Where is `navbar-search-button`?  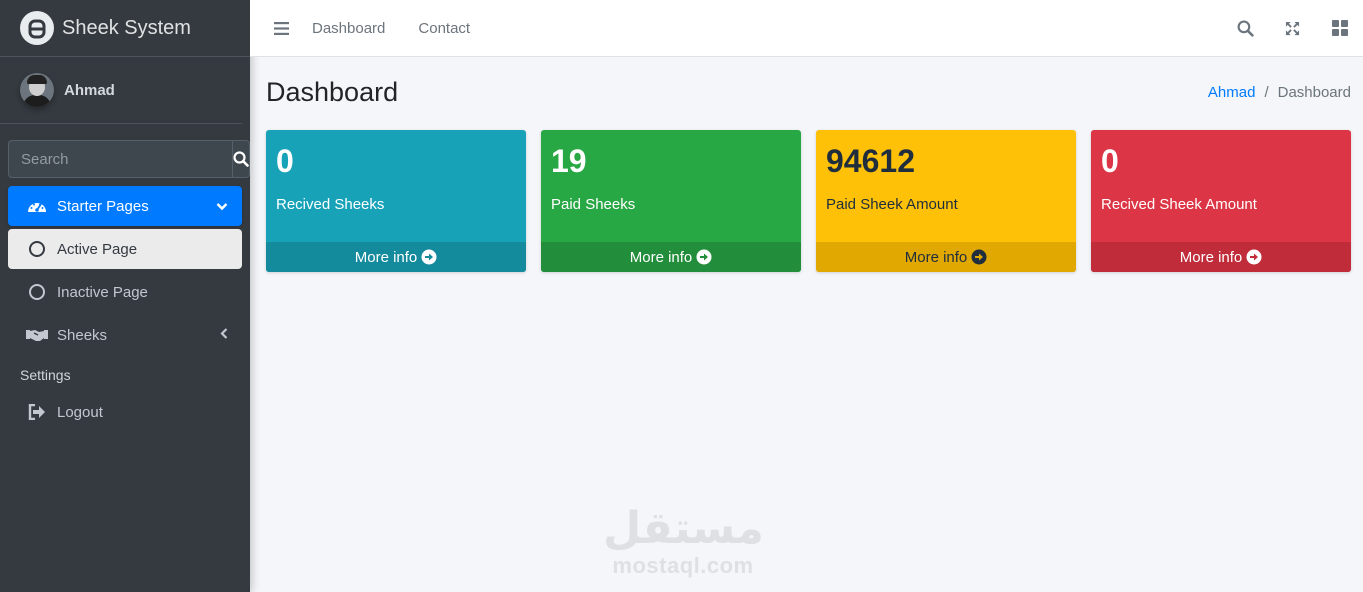 navbar-search-button is located at coordinates (1245, 28).